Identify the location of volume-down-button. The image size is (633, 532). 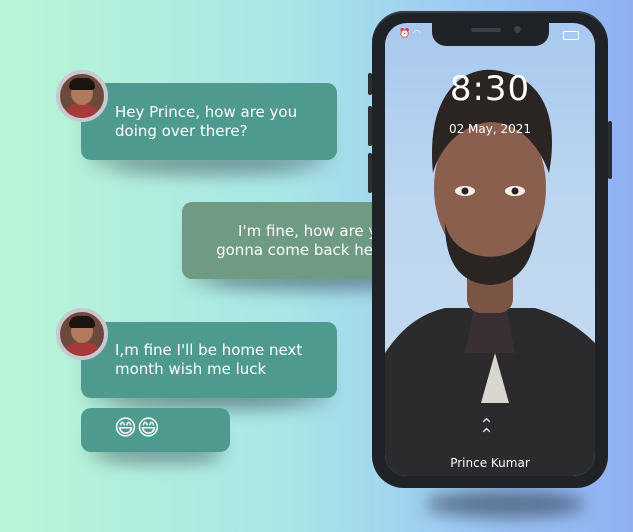
(370, 126).